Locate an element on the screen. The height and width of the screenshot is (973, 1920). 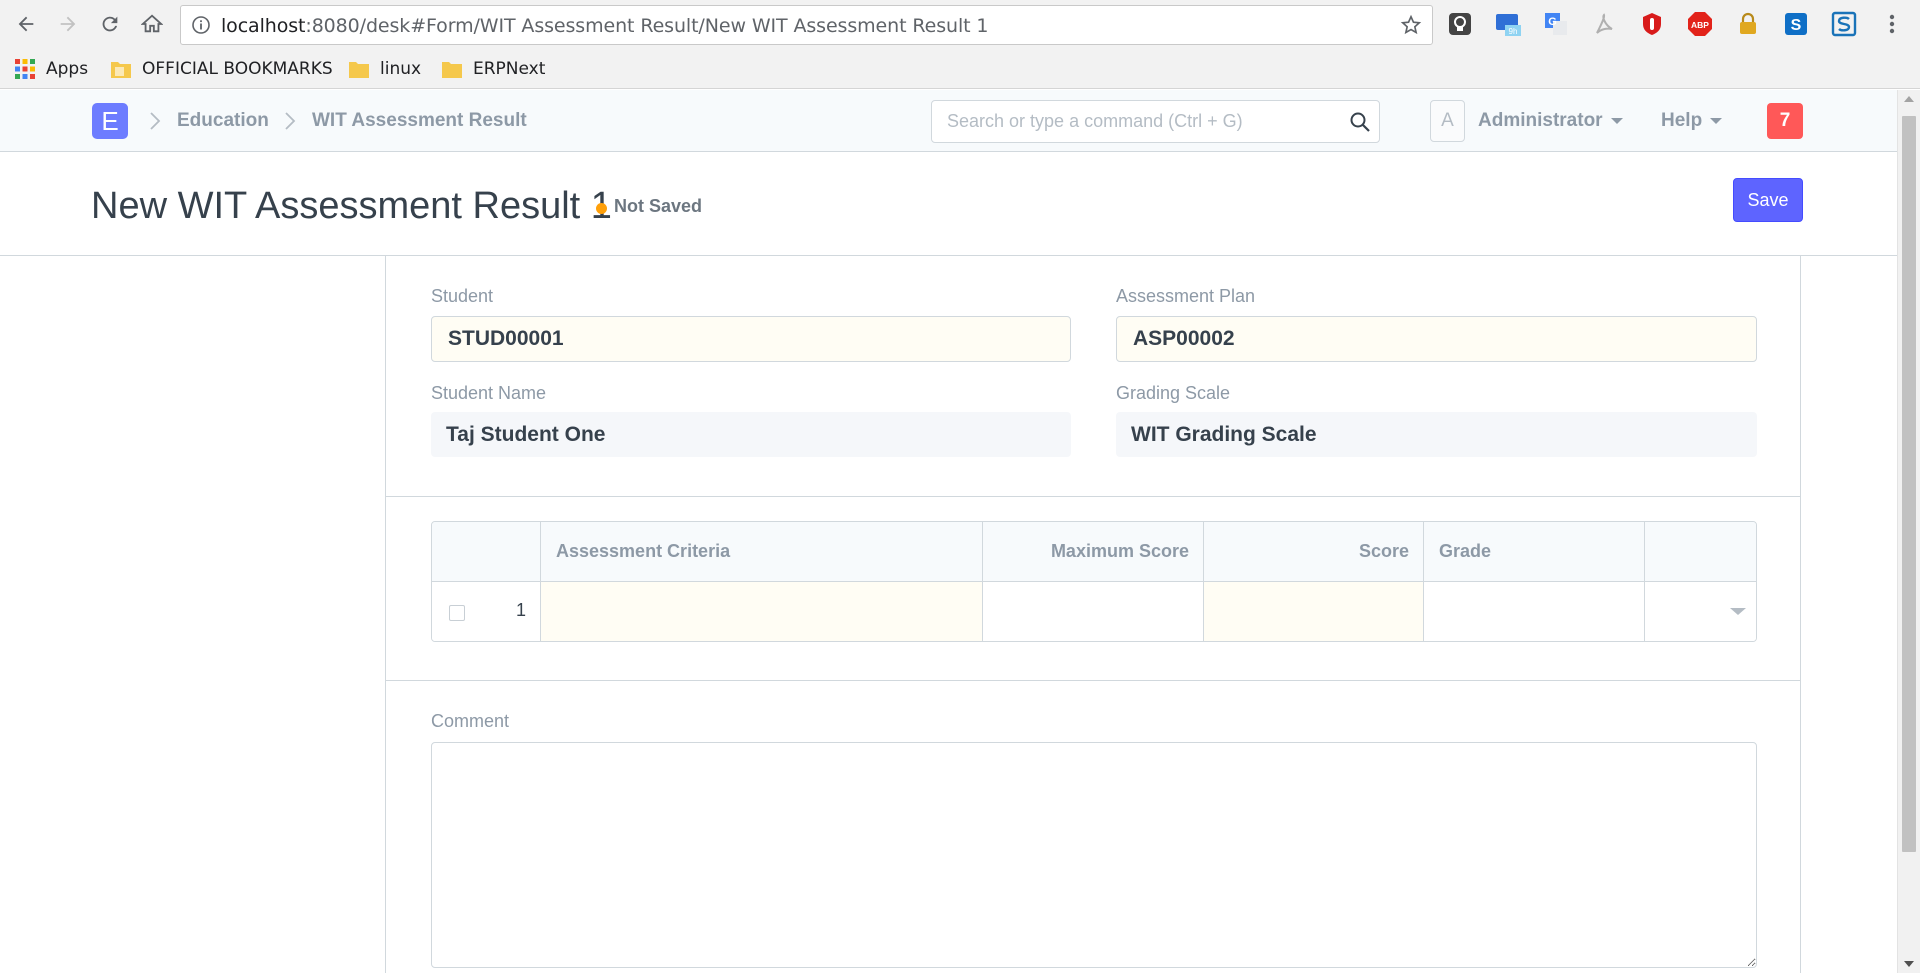
back-arrow-icon is located at coordinates (26, 24).